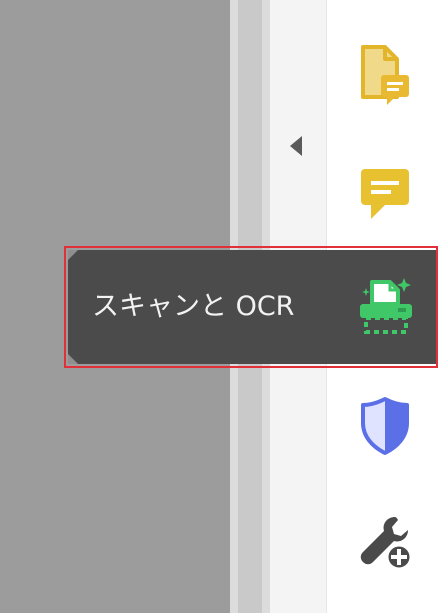 Image resolution: width=440 pixels, height=613 pixels. I want to click on tool-protect-button, so click(385, 425).